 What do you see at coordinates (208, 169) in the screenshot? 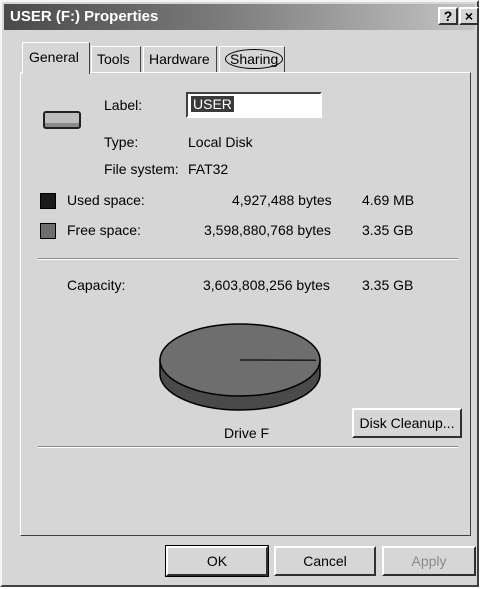
I see `file-system-value: FAT32` at bounding box center [208, 169].